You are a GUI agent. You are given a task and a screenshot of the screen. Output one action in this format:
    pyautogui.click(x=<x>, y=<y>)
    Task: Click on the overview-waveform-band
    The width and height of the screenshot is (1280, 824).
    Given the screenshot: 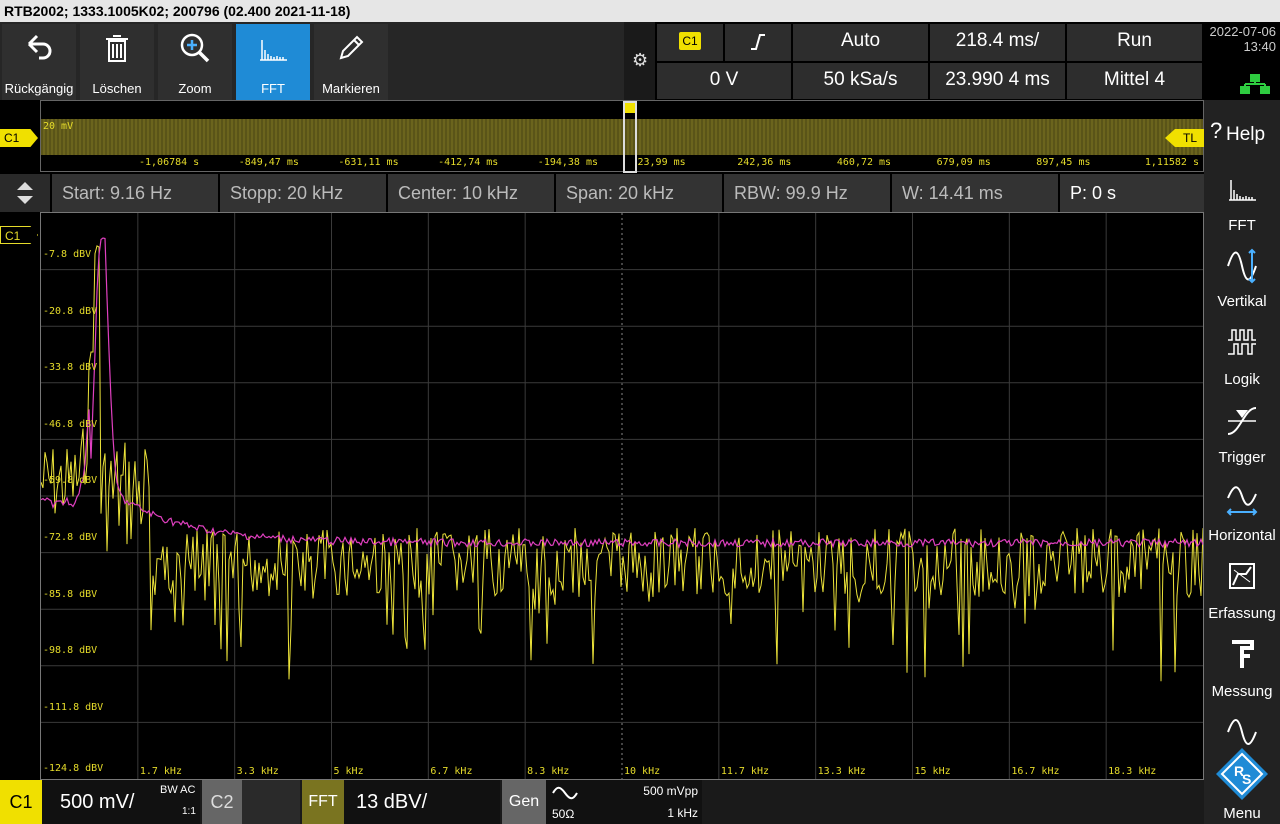 What is the action you would take?
    pyautogui.click(x=622, y=137)
    